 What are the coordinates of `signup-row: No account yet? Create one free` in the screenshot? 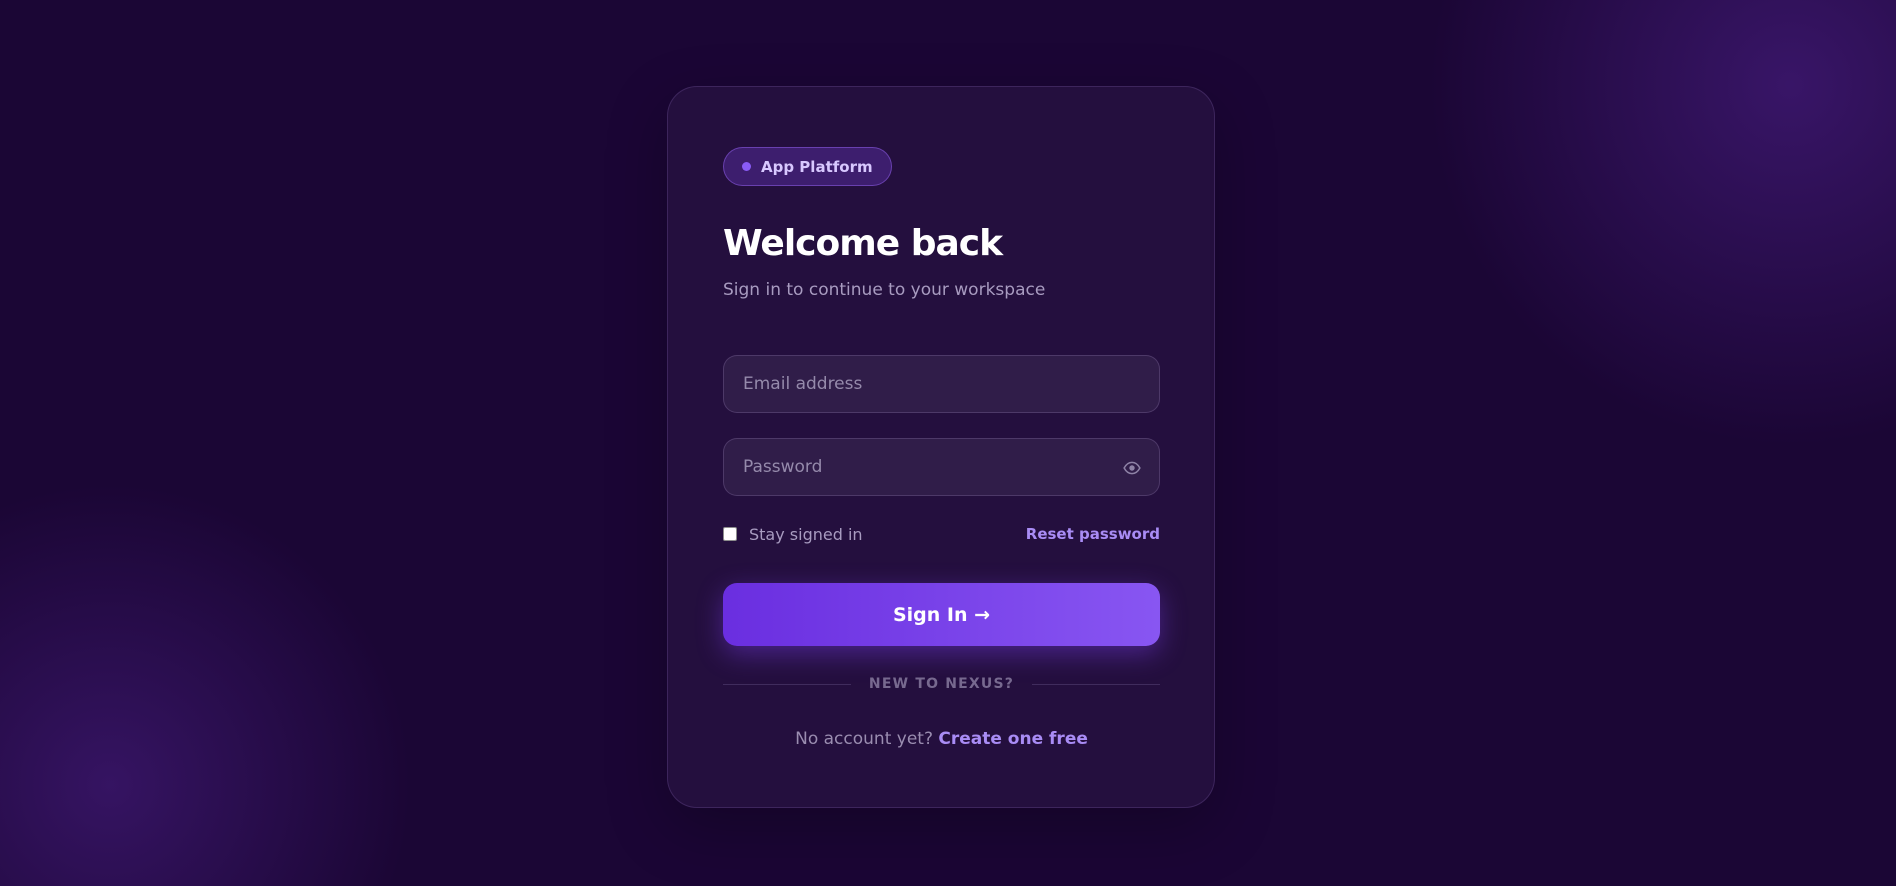 It's located at (941, 739).